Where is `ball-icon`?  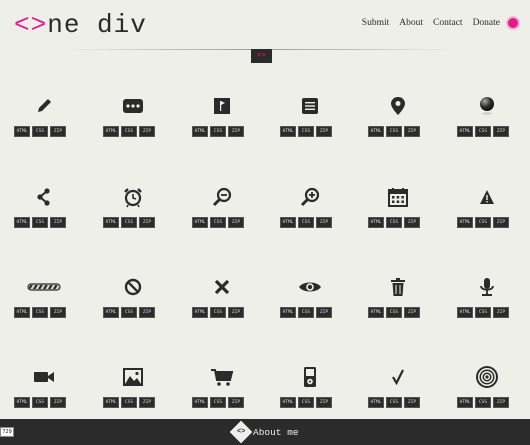 ball-icon is located at coordinates (487, 106).